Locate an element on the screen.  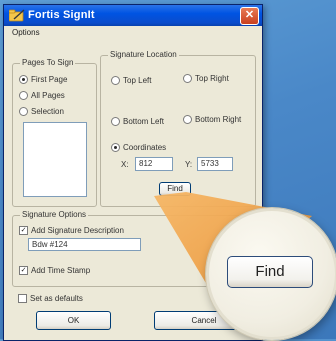
radio-top-right: Top Right is located at coordinates (206, 79).